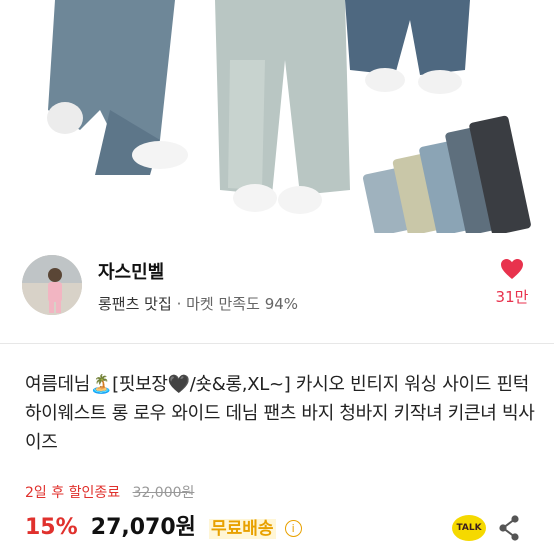 This screenshot has height=554, width=554. What do you see at coordinates (52, 285) in the screenshot?
I see `seller-avatar` at bounding box center [52, 285].